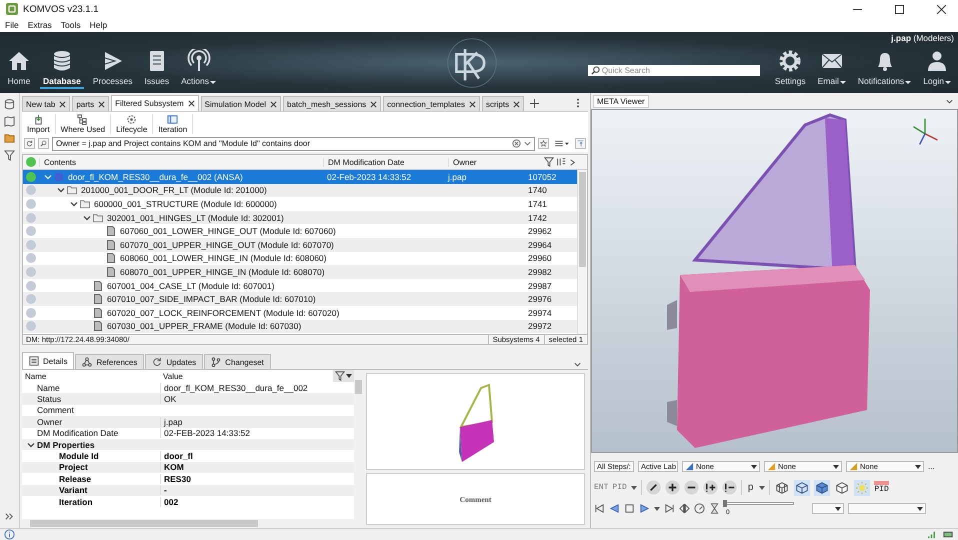 The width and height of the screenshot is (958, 540). What do you see at coordinates (300, 327) in the screenshot?
I see `tree-row: 607030_001_UPPER_FRAME (Module Id: 607030) 29972` at bounding box center [300, 327].